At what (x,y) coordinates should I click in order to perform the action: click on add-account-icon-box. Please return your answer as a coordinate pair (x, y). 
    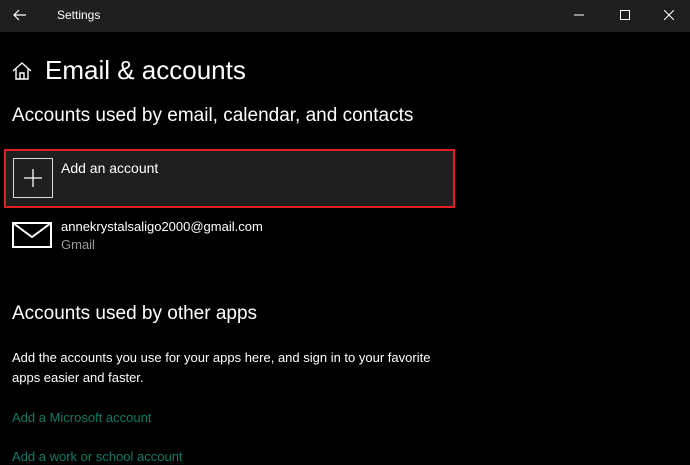
    Looking at the image, I should click on (33, 178).